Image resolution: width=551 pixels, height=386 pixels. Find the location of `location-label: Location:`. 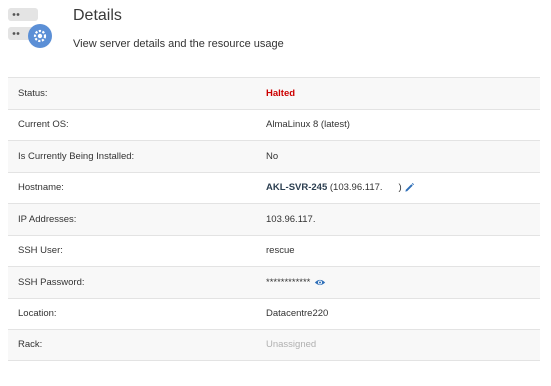

location-label: Location: is located at coordinates (37, 314).